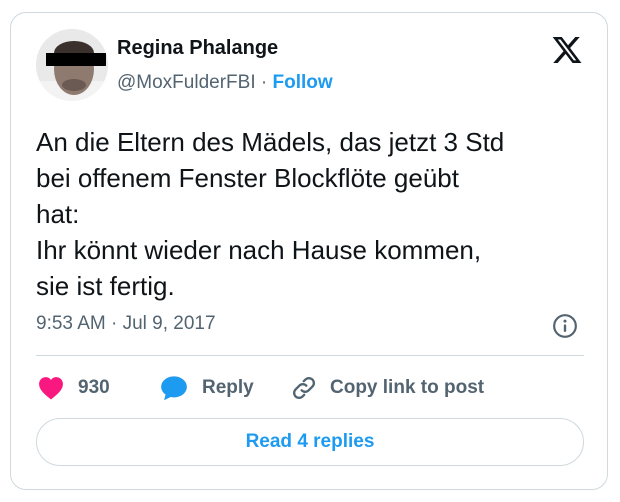 This screenshot has width=620, height=502. I want to click on author-handle-line: @MoxFulderFBI · Follow, so click(225, 83).